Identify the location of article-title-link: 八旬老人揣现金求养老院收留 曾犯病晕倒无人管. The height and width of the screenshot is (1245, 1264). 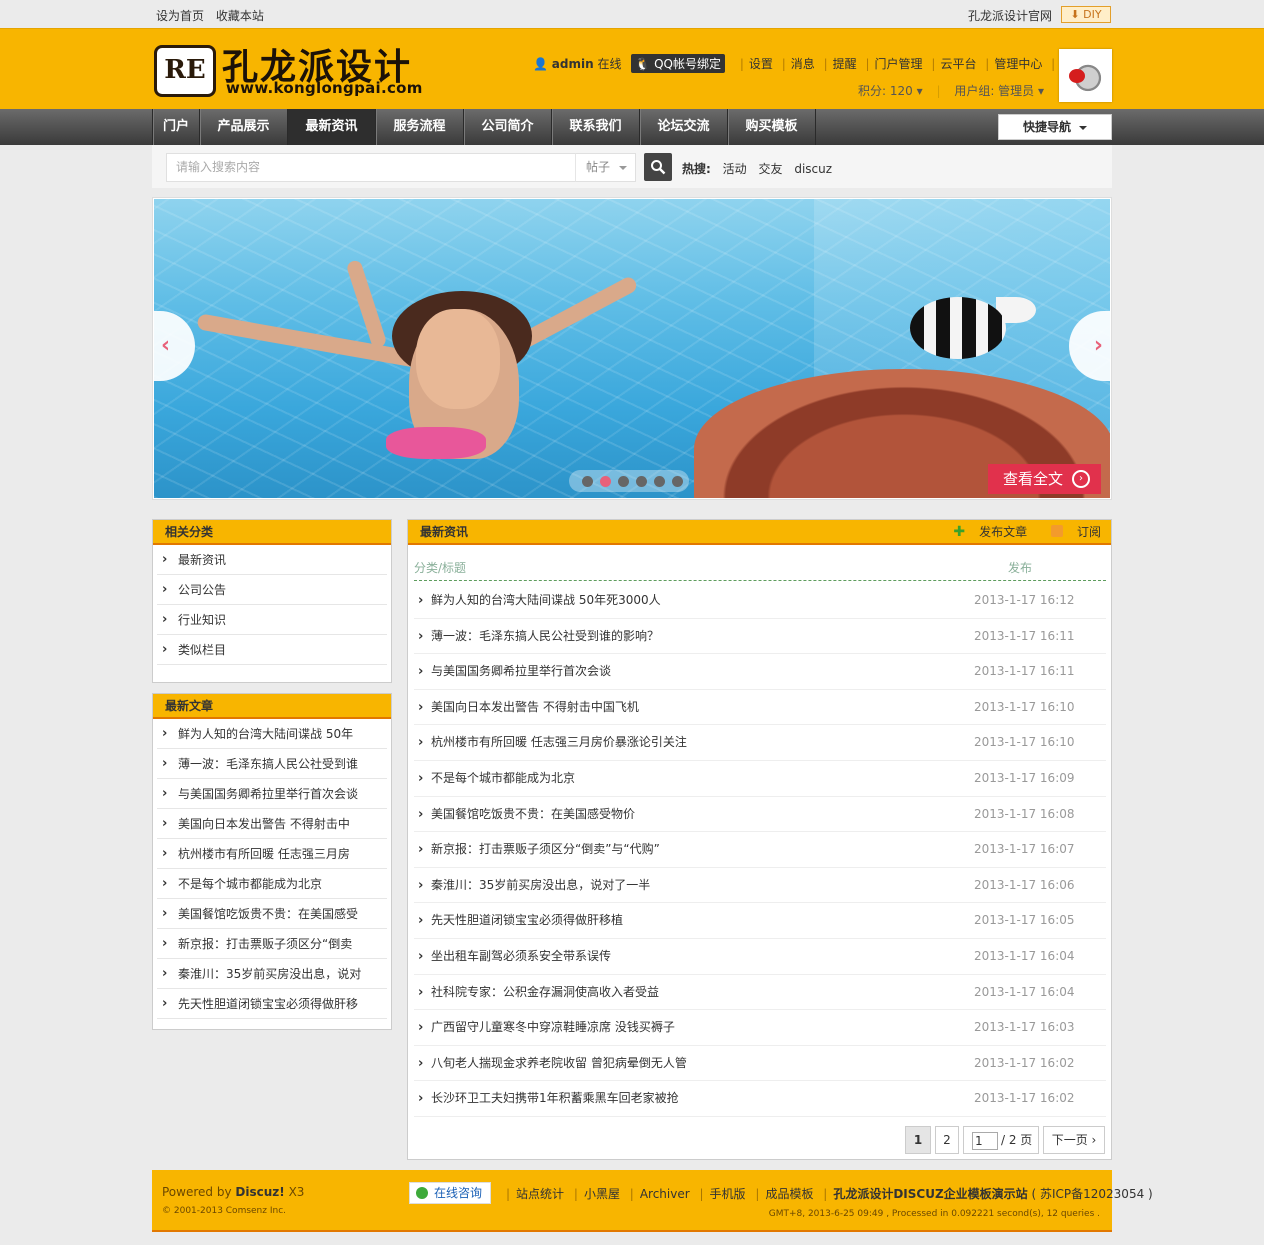
(559, 1063).